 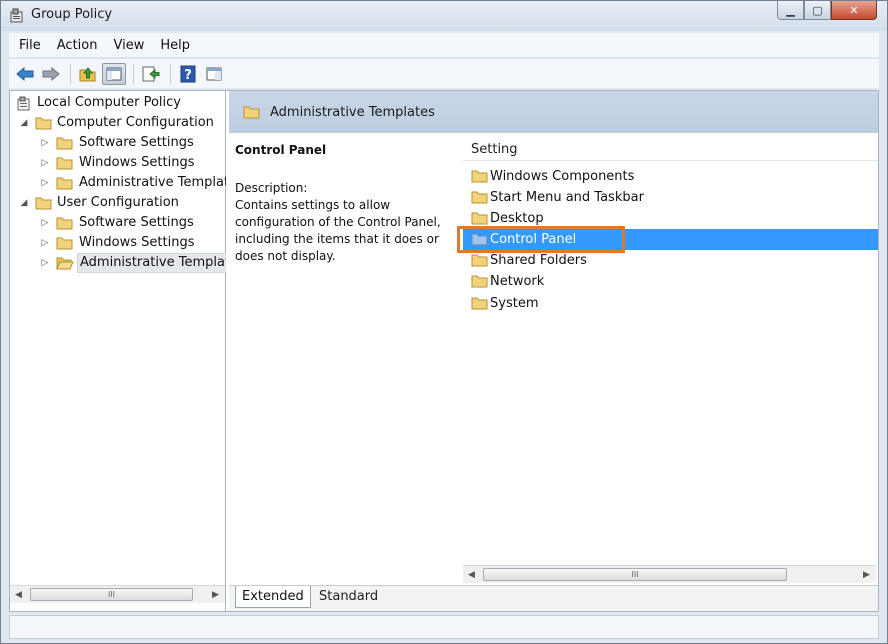 What do you see at coordinates (670, 150) in the screenshot?
I see `column-header-setting: Setting` at bounding box center [670, 150].